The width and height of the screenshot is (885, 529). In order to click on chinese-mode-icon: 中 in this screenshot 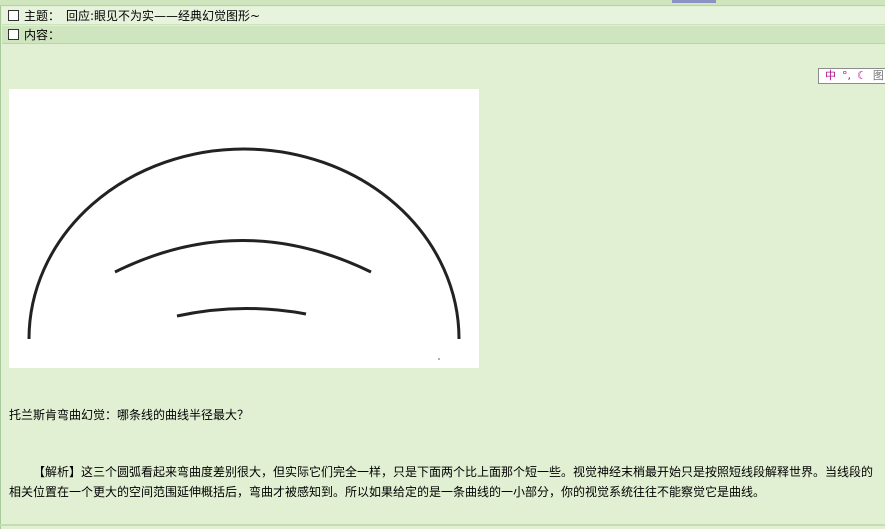, I will do `click(830, 76)`.